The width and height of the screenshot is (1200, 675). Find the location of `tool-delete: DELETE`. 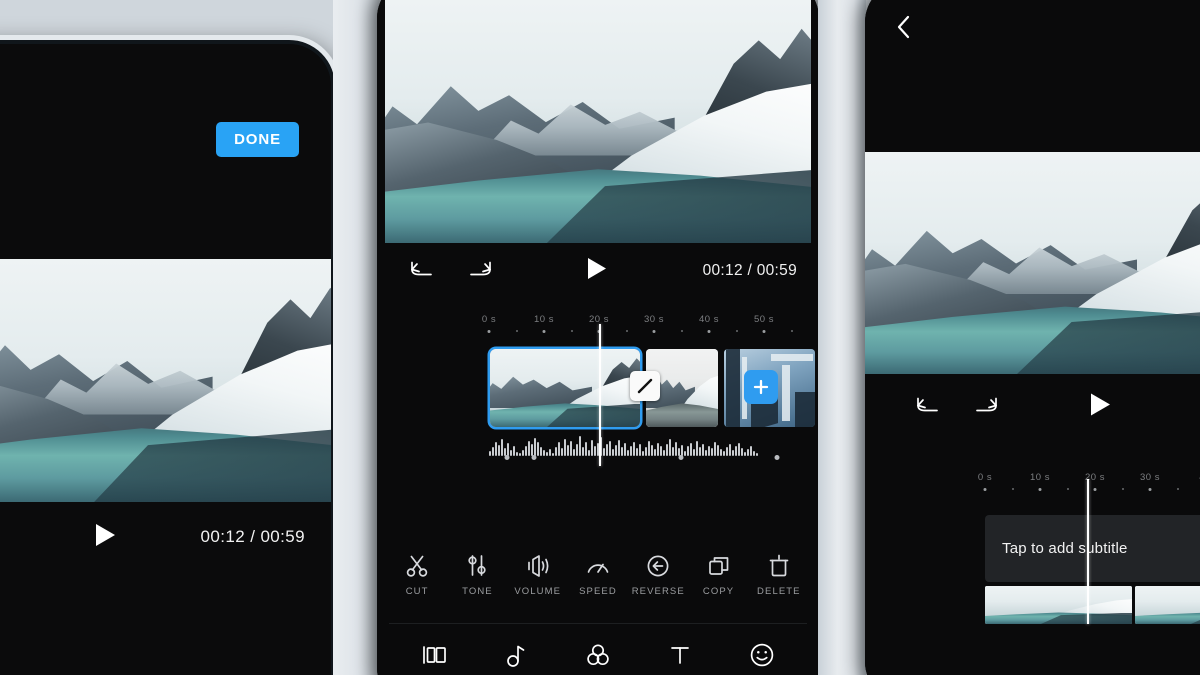

tool-delete: DELETE is located at coordinates (779, 575).